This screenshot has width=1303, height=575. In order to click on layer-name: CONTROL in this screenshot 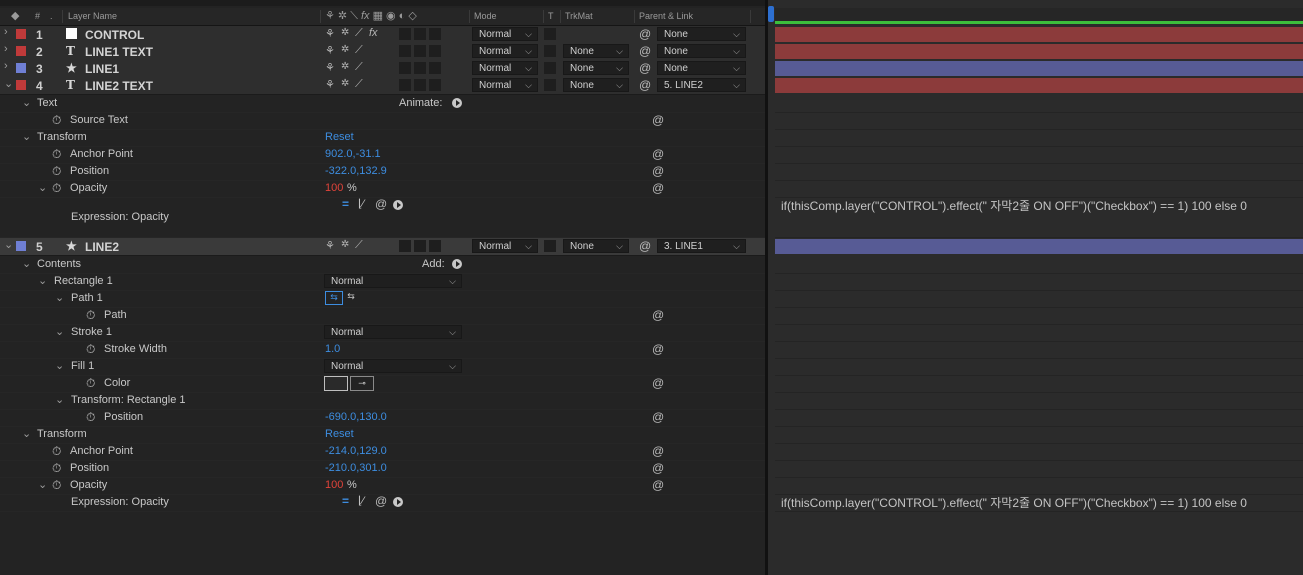, I will do `click(114, 35)`.